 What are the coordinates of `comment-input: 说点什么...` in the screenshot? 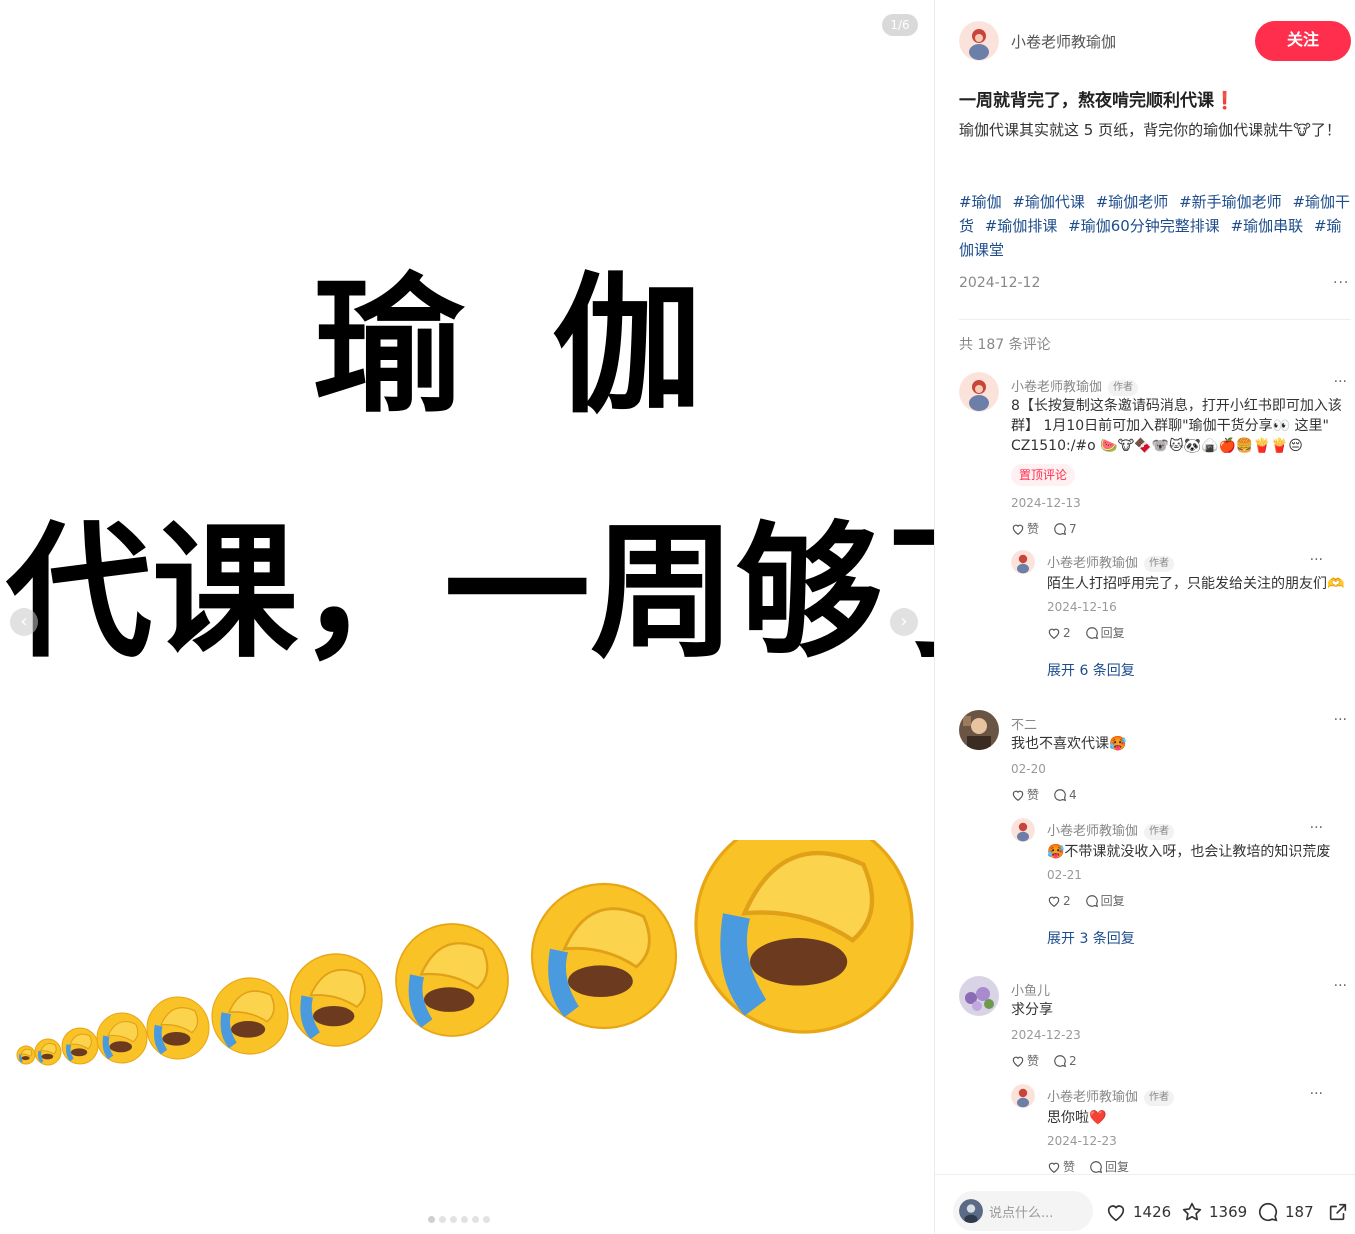 It's located at (1023, 1211).